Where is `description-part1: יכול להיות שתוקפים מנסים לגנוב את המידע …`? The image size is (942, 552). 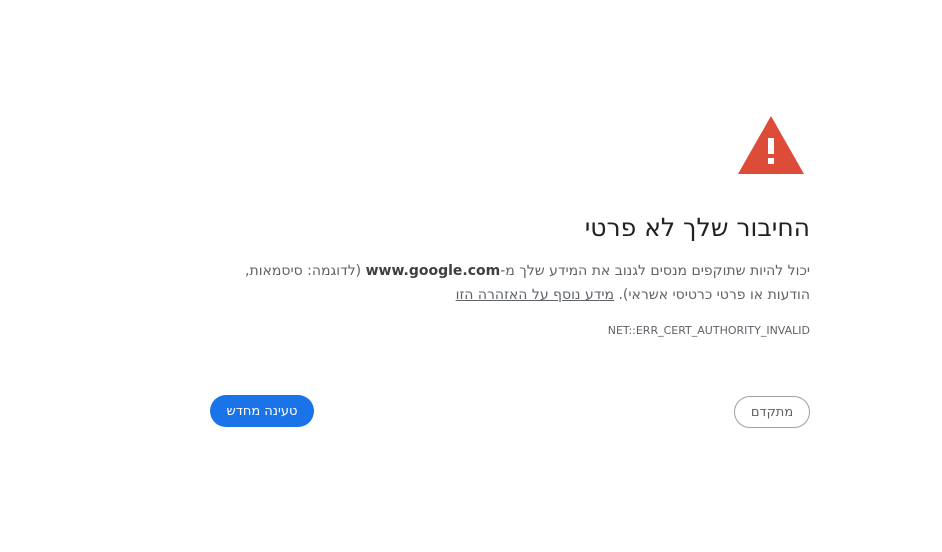 description-part1: יכול להיות שתוקפים מנסים לגנוב את המידע … is located at coordinates (655, 271).